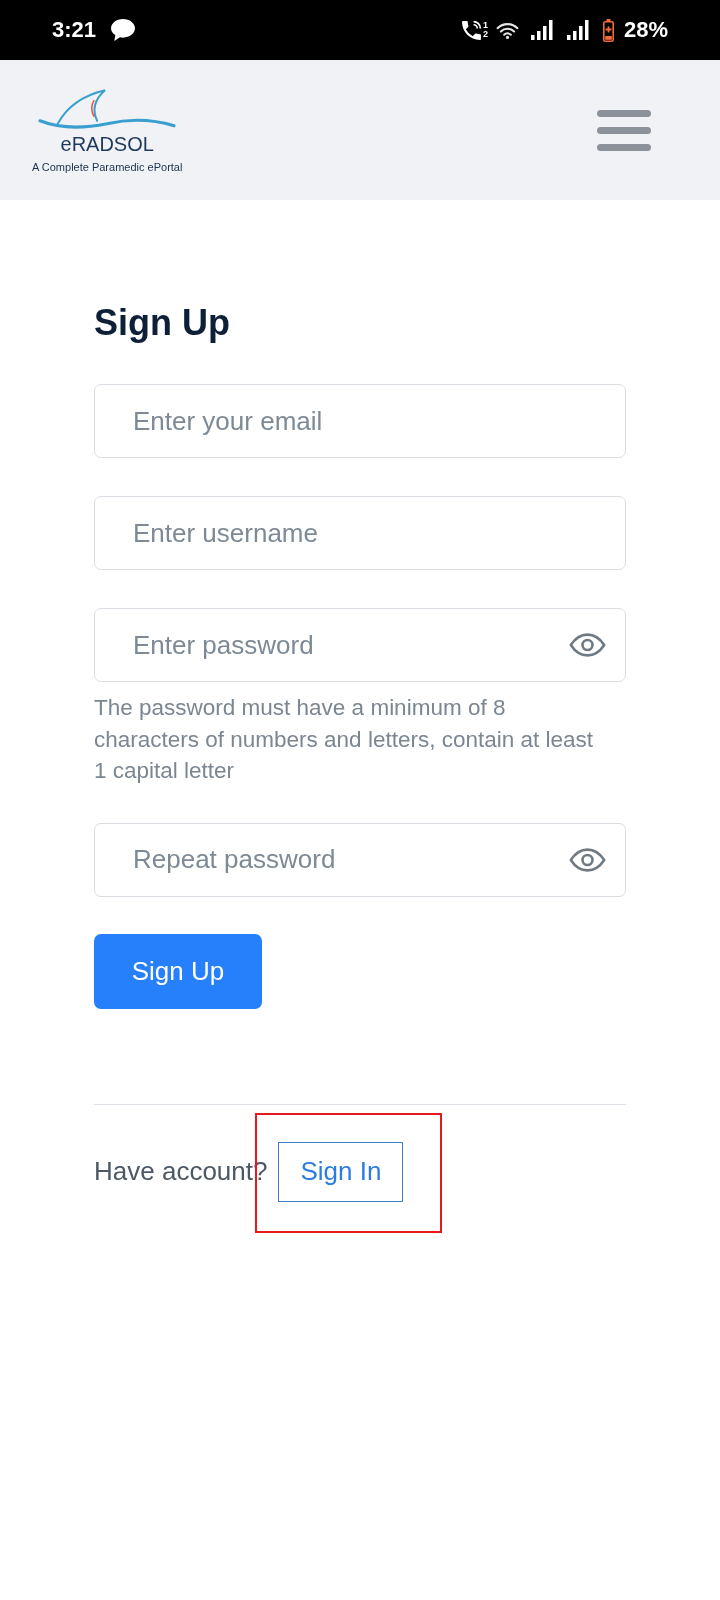 The image size is (720, 1600). I want to click on email-field: Enter your email, so click(360, 421).